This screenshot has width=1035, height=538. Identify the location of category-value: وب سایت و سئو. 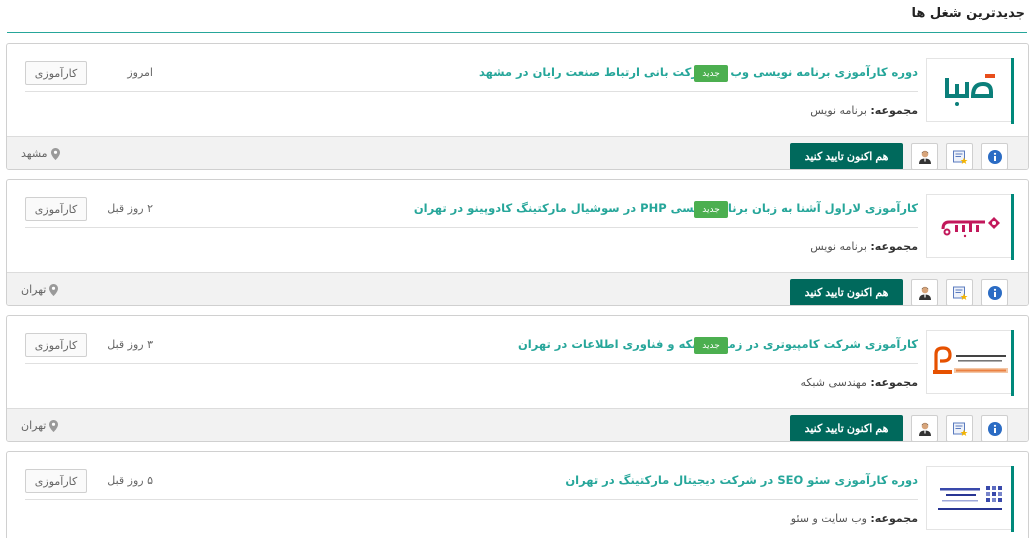
(828, 518).